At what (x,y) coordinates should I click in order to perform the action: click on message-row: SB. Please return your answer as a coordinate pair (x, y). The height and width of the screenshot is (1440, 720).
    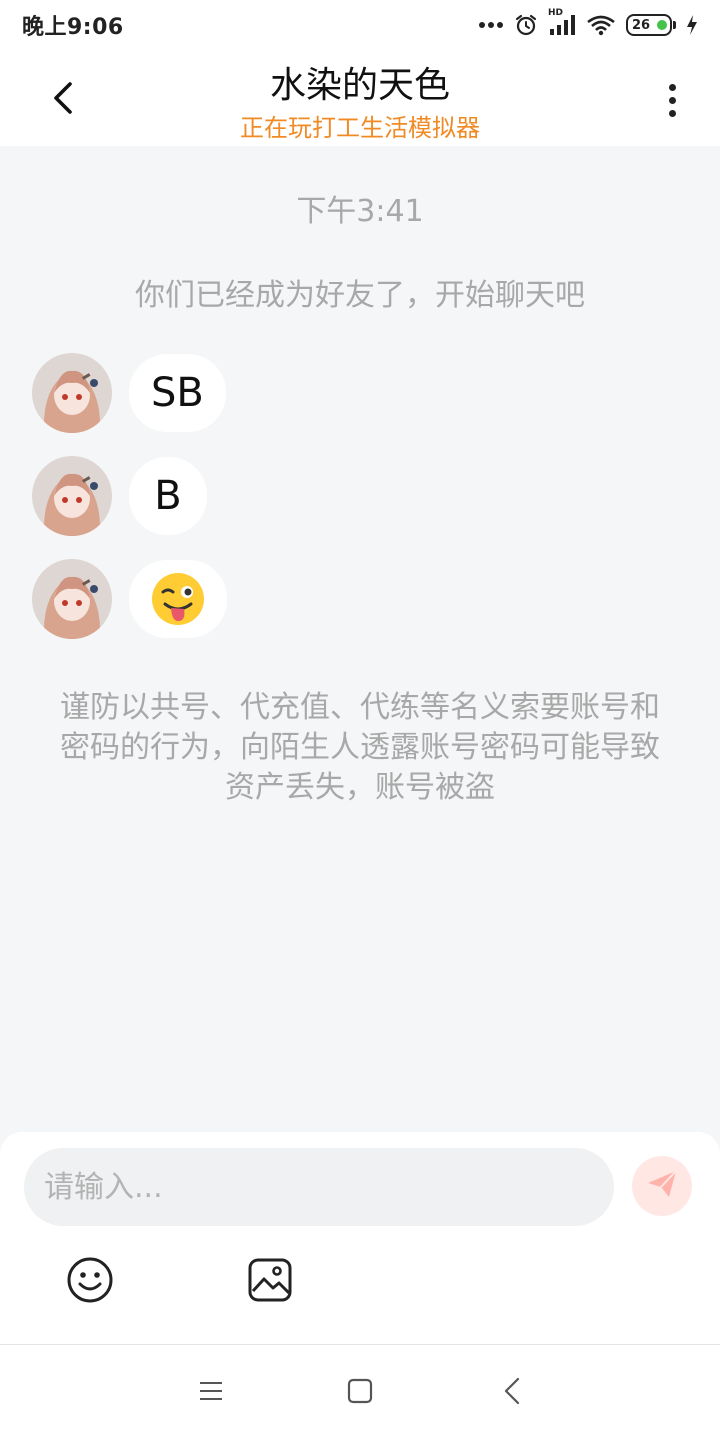
    Looking at the image, I should click on (129, 393).